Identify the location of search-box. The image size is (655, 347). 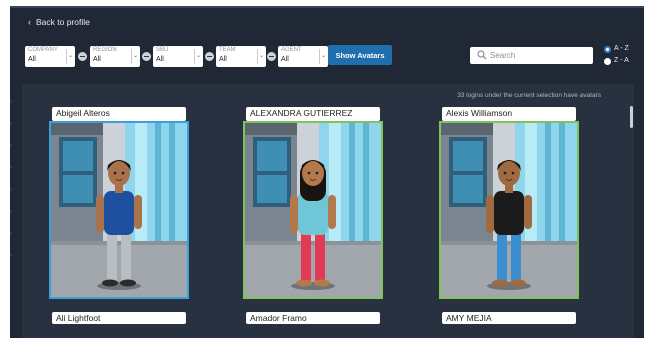
(531, 55).